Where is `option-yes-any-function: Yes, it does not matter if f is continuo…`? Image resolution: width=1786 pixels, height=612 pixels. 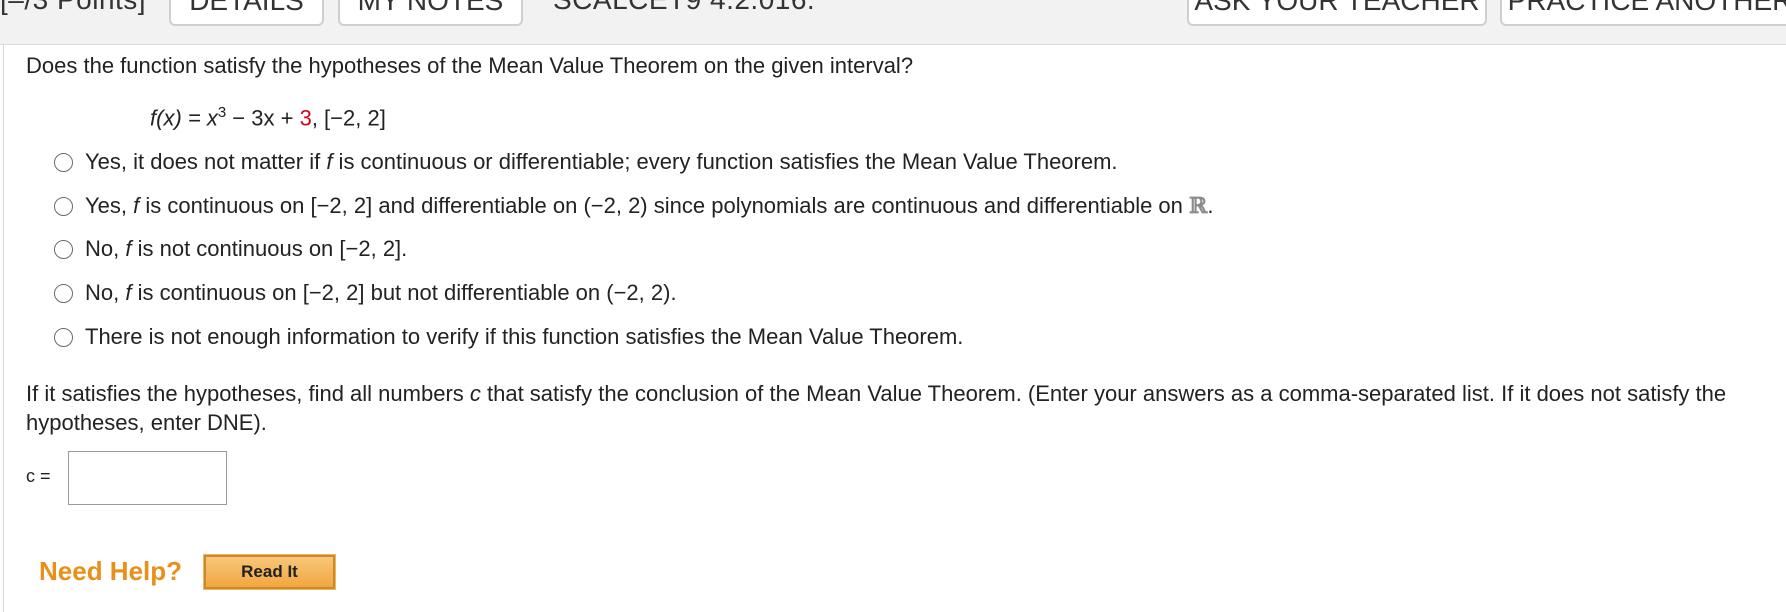
option-yes-any-function: Yes, it does not matter if f is continuo… is located at coordinates (586, 162).